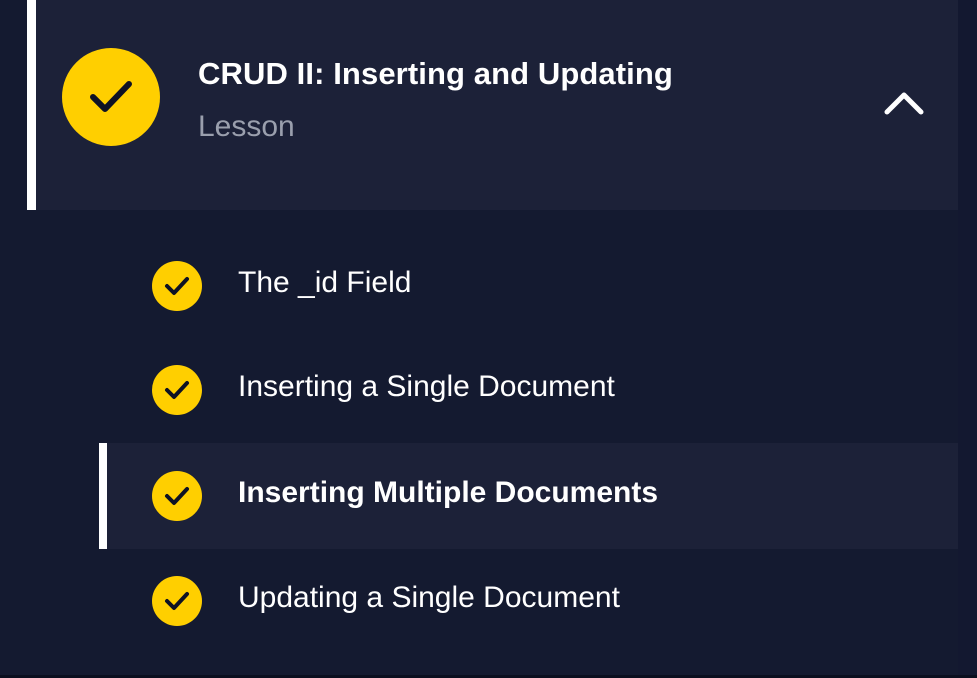 The height and width of the screenshot is (678, 977). What do you see at coordinates (429, 597) in the screenshot?
I see `lesson-item-label: Updating a Single Document` at bounding box center [429, 597].